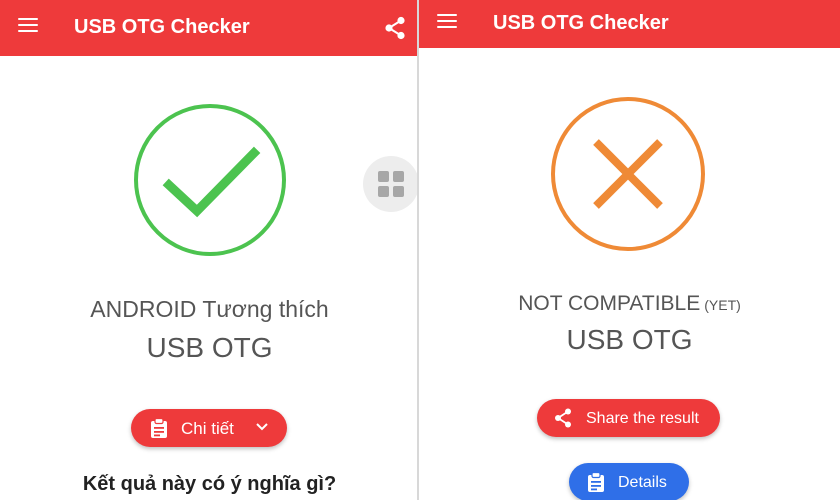 This screenshot has height=500, width=840. I want to click on details-button: Chi tiết, so click(209, 428).